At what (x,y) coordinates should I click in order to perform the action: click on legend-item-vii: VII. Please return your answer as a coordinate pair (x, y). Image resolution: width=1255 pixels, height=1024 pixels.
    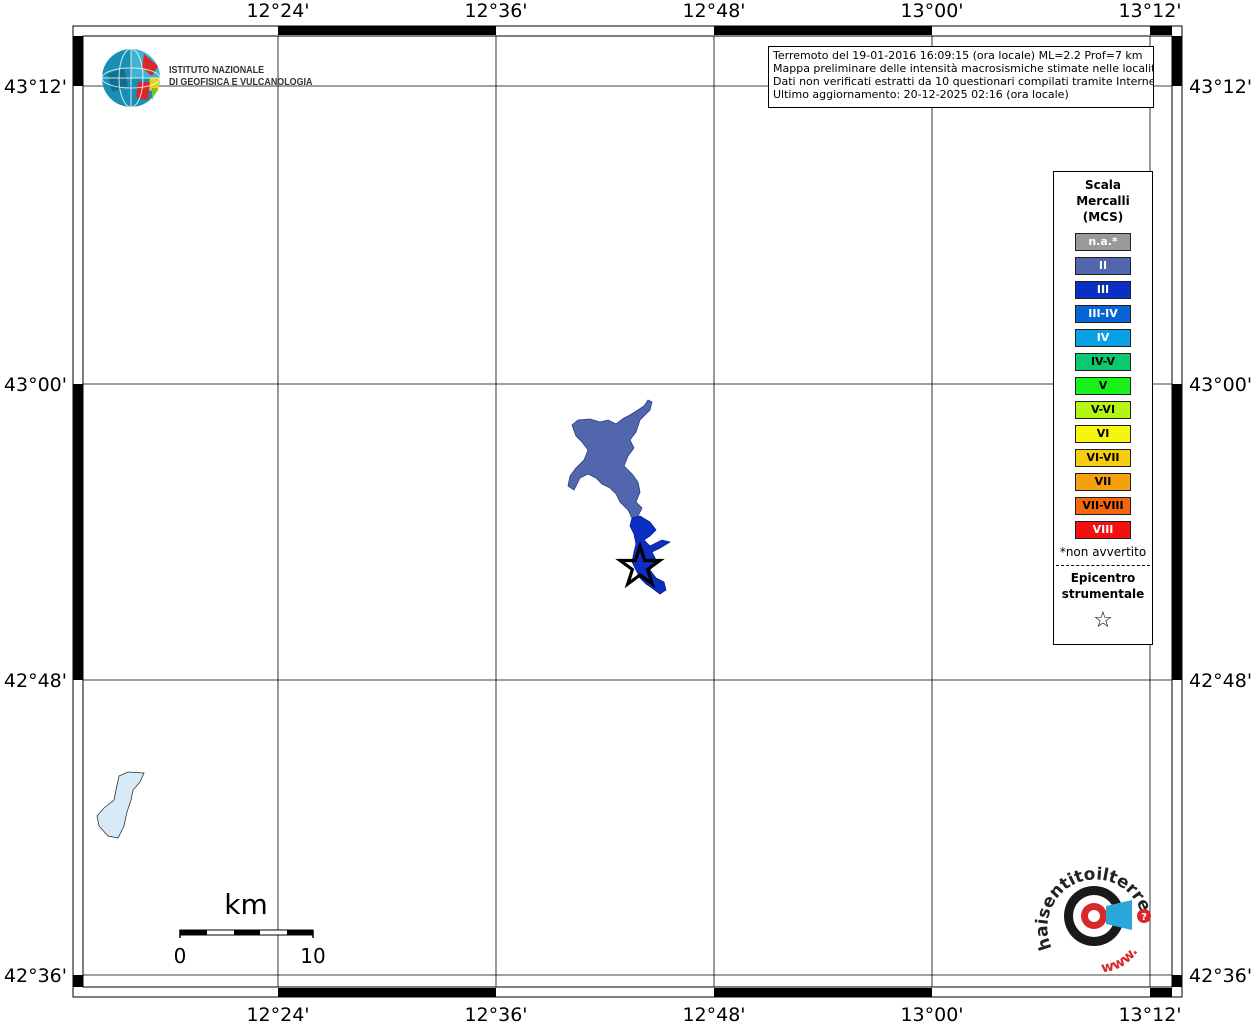
    Looking at the image, I should click on (1103, 482).